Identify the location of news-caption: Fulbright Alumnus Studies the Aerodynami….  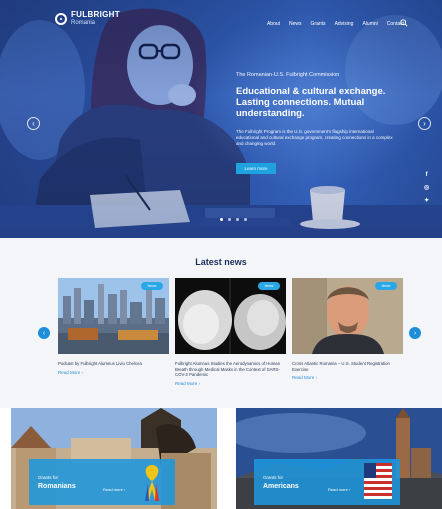
(230, 369).